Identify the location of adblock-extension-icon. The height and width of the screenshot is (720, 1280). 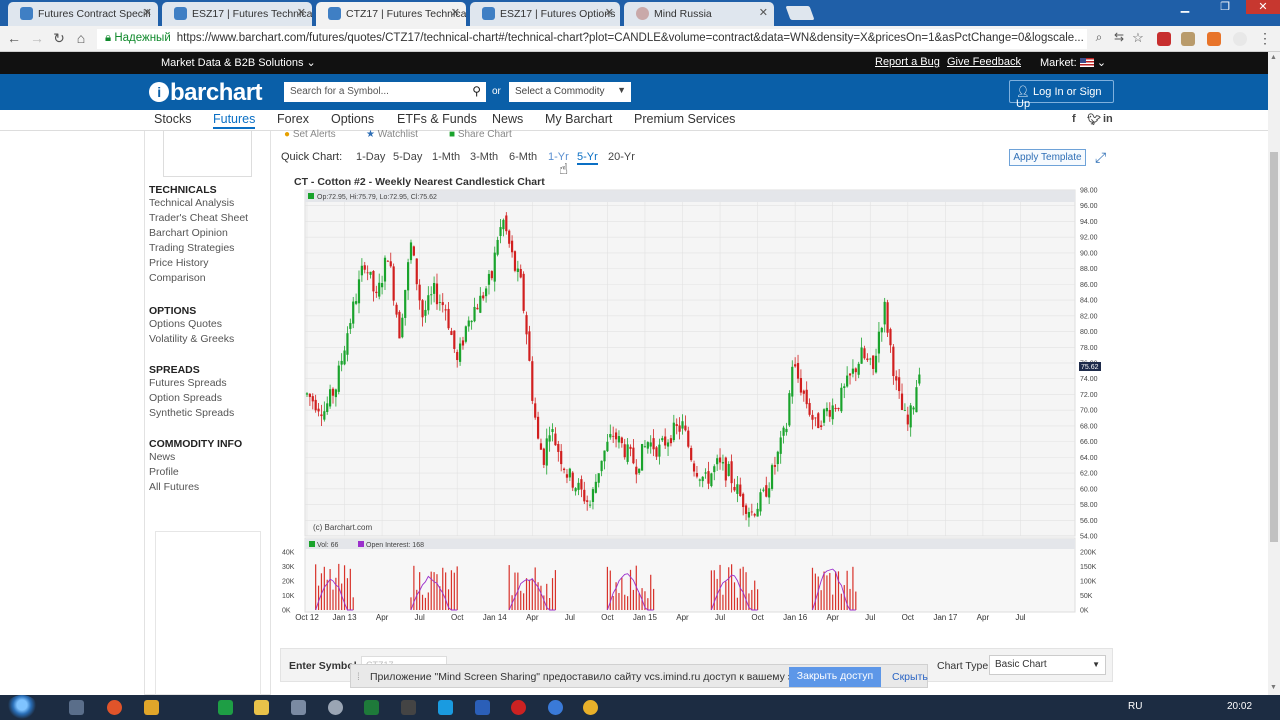
(1164, 39).